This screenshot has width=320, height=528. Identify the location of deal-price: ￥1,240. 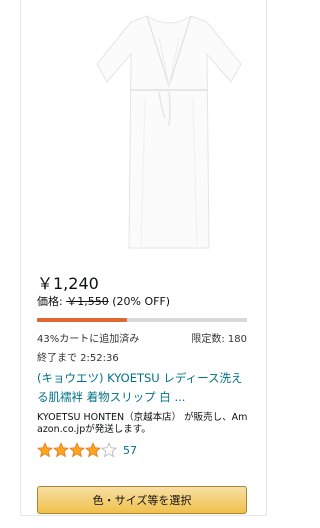
(68, 283).